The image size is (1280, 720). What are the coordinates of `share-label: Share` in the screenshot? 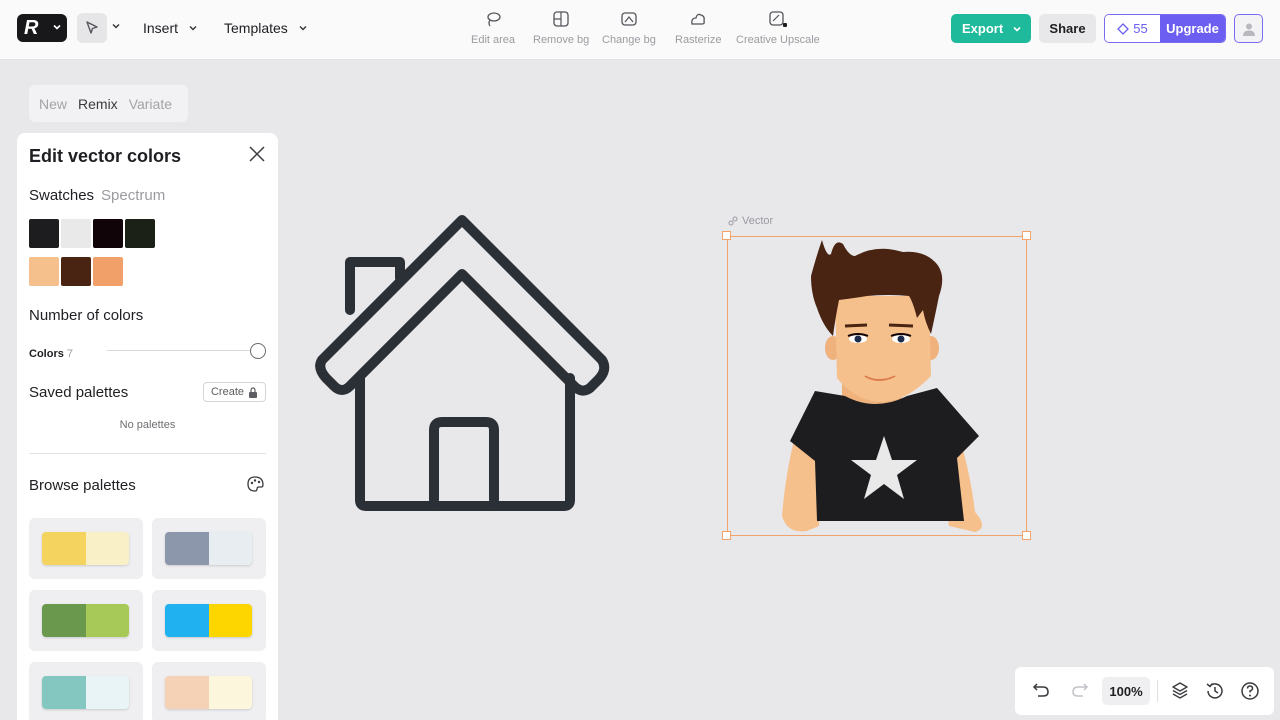 It's located at (1067, 28).